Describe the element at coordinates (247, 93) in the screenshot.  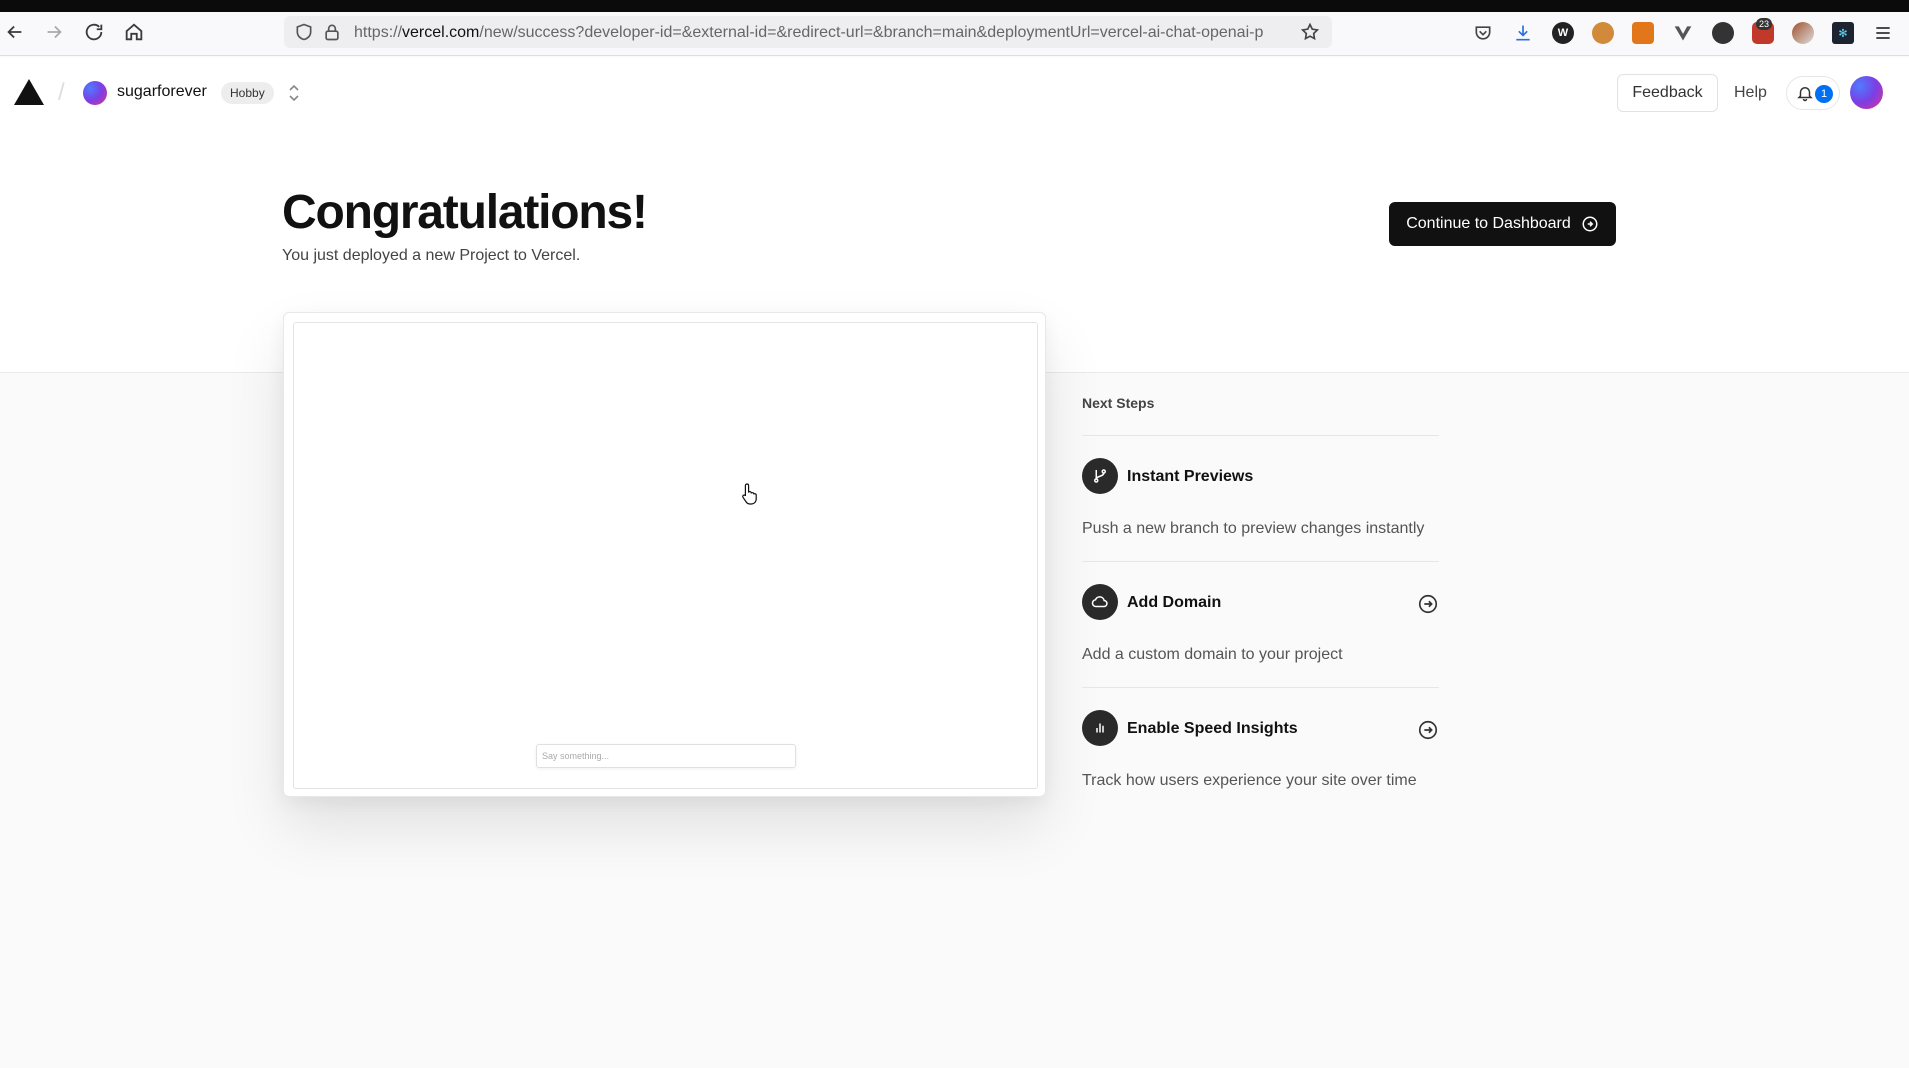
I see `plan-badge: Hobby` at that location.